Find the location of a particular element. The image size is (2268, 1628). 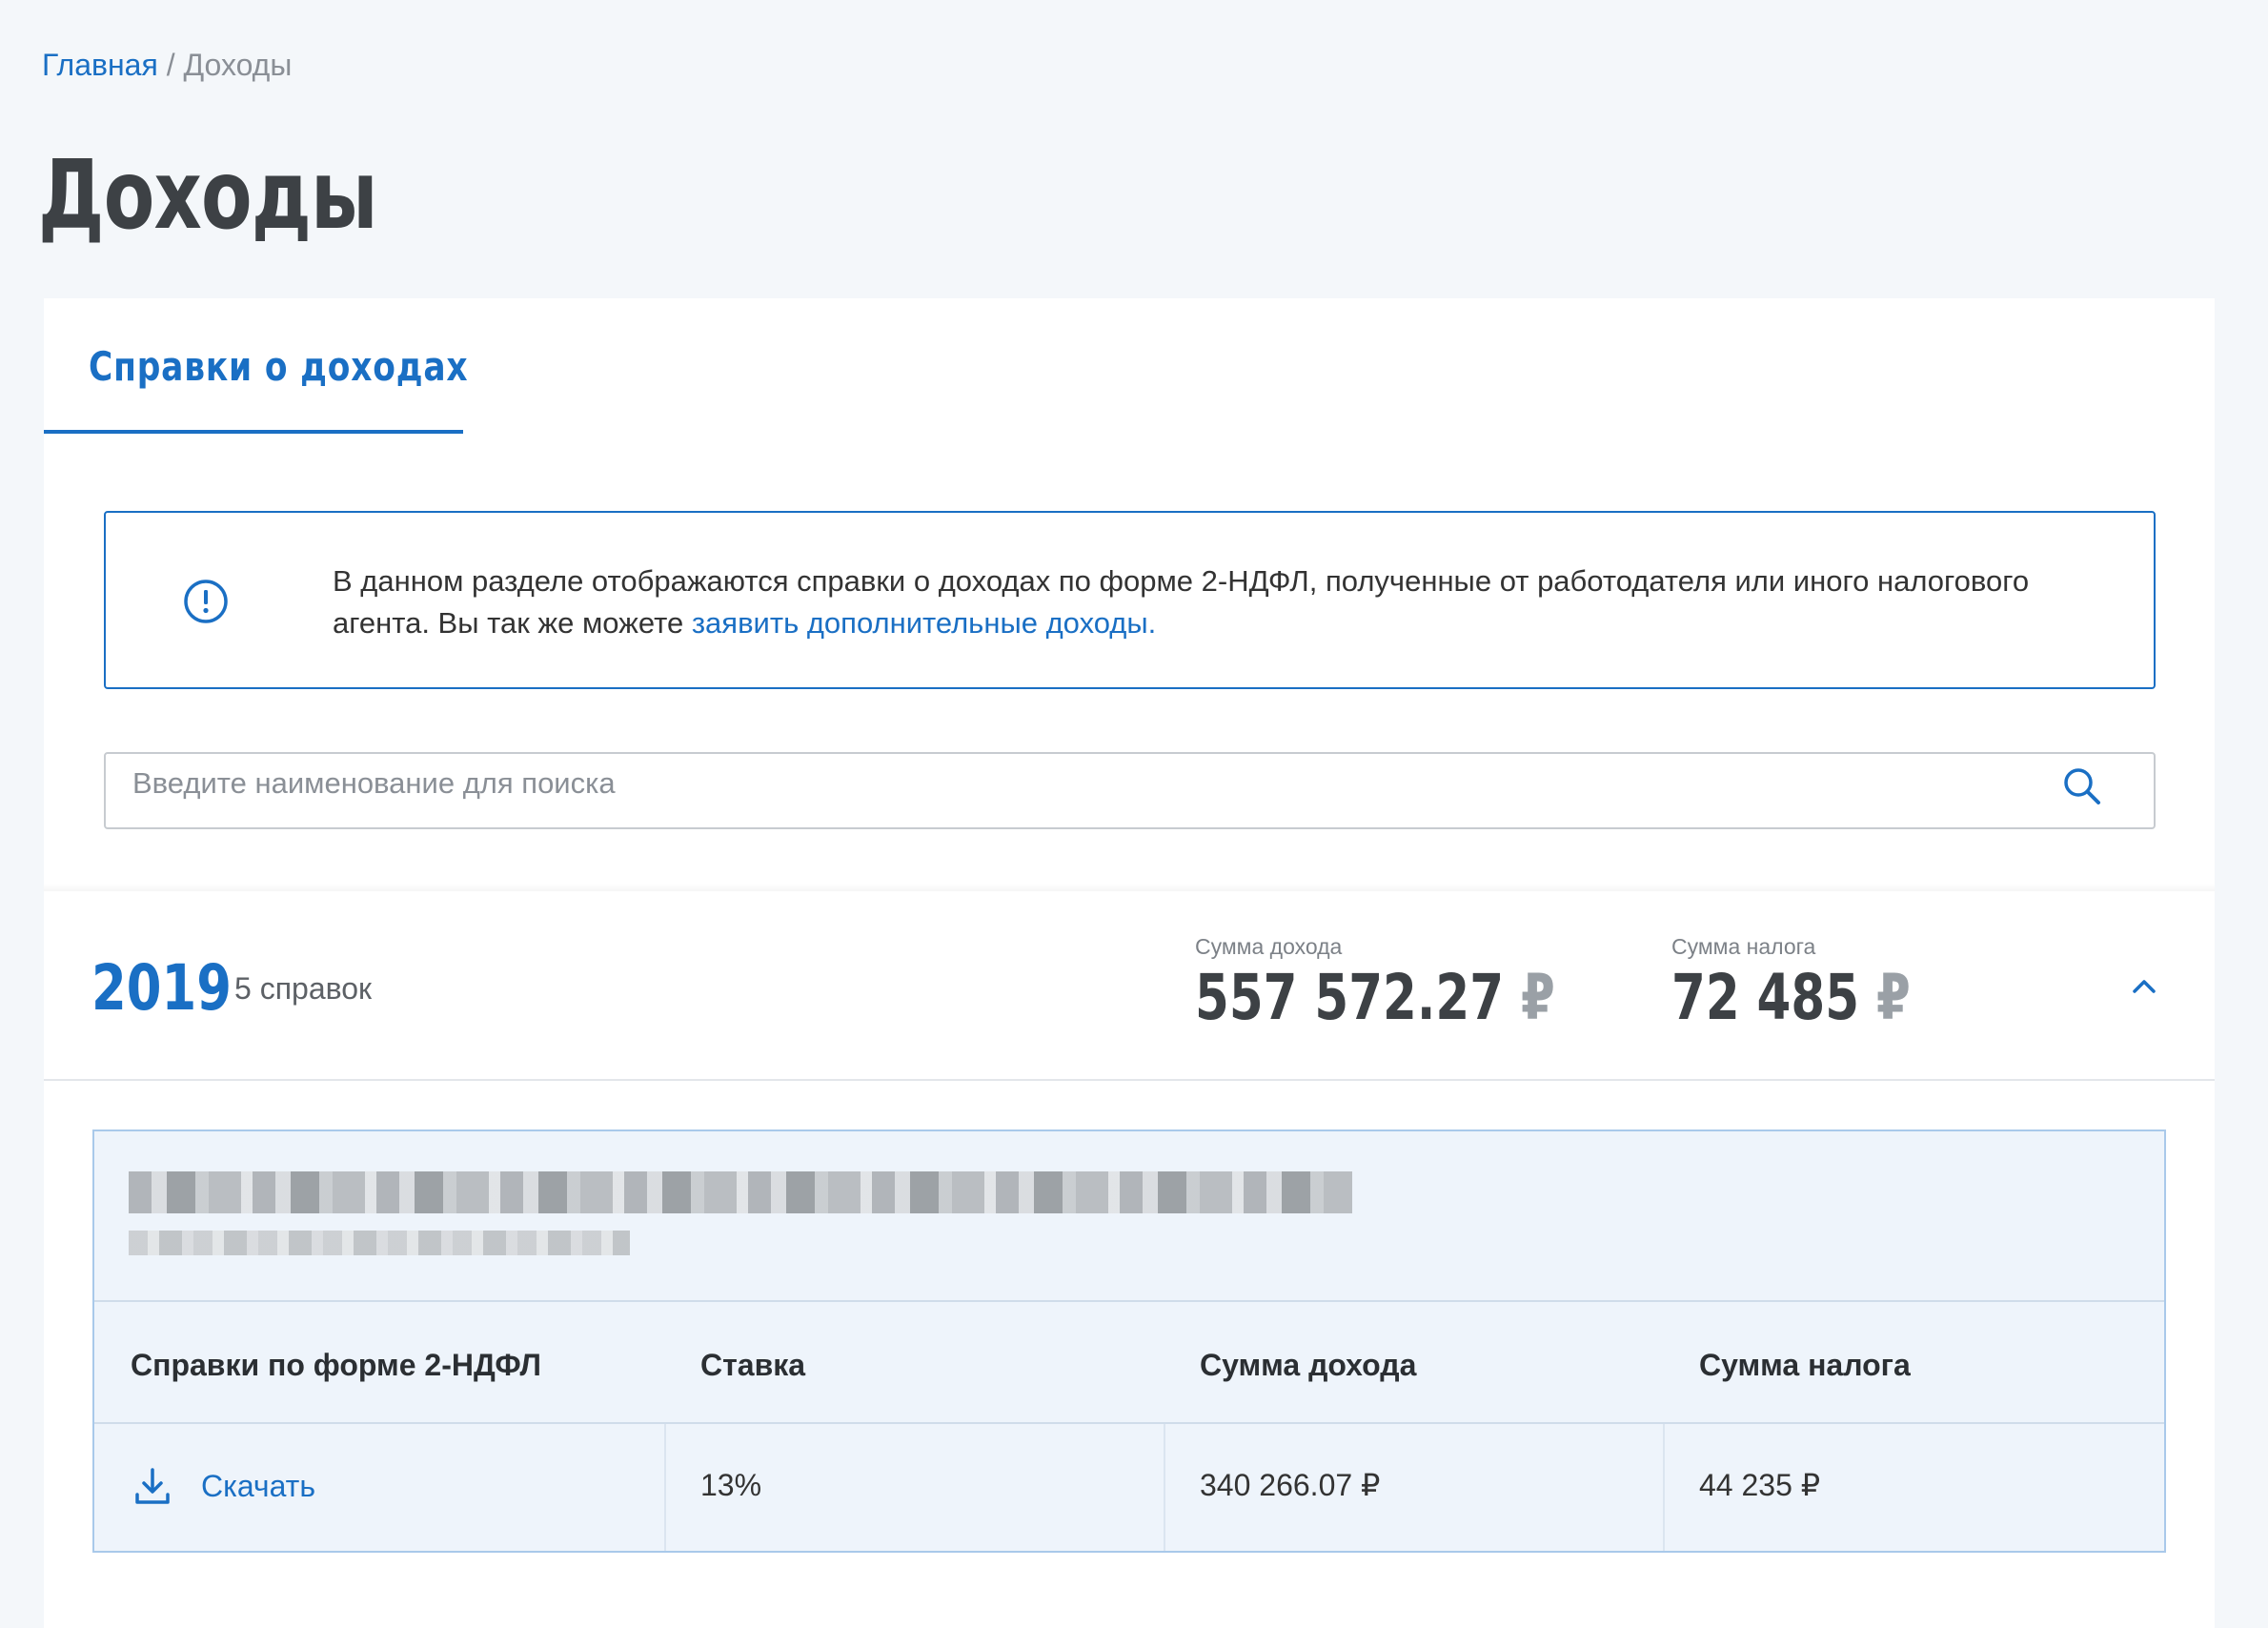

tax-cell: 44 235 ₽ is located at coordinates (1760, 1485).